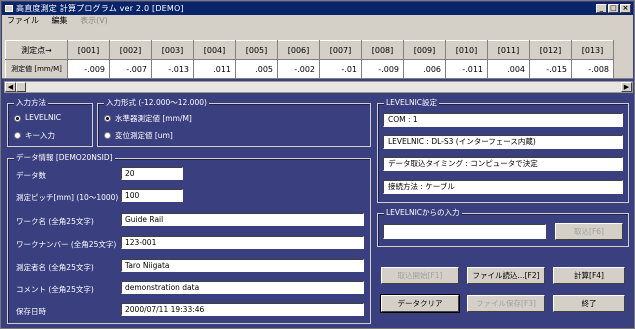 The image size is (635, 329). What do you see at coordinates (64, 158) in the screenshot?
I see `data-info-label: データ情報 [DEMO20NSID]` at bounding box center [64, 158].